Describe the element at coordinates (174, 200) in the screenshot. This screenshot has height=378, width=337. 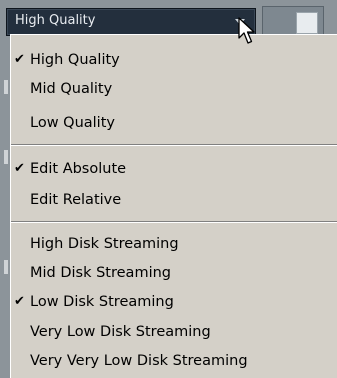
I see `menu-item-edit-relative: Edit Relative` at that location.